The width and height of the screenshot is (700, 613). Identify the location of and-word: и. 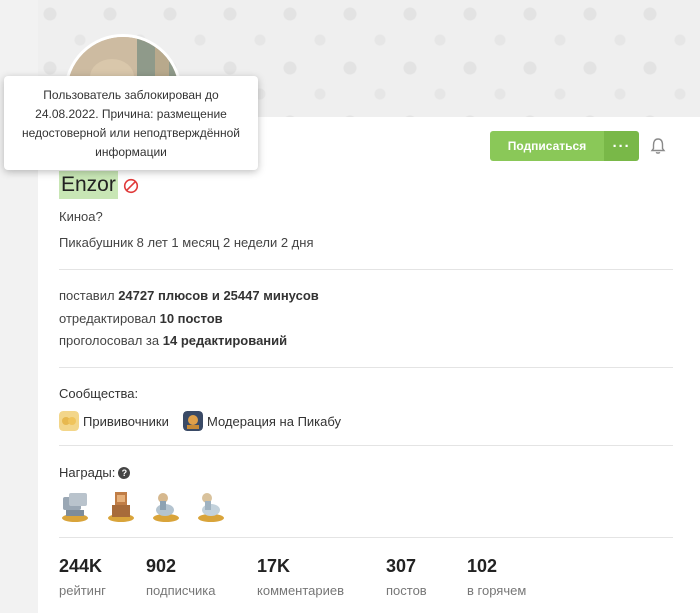
(215, 295).